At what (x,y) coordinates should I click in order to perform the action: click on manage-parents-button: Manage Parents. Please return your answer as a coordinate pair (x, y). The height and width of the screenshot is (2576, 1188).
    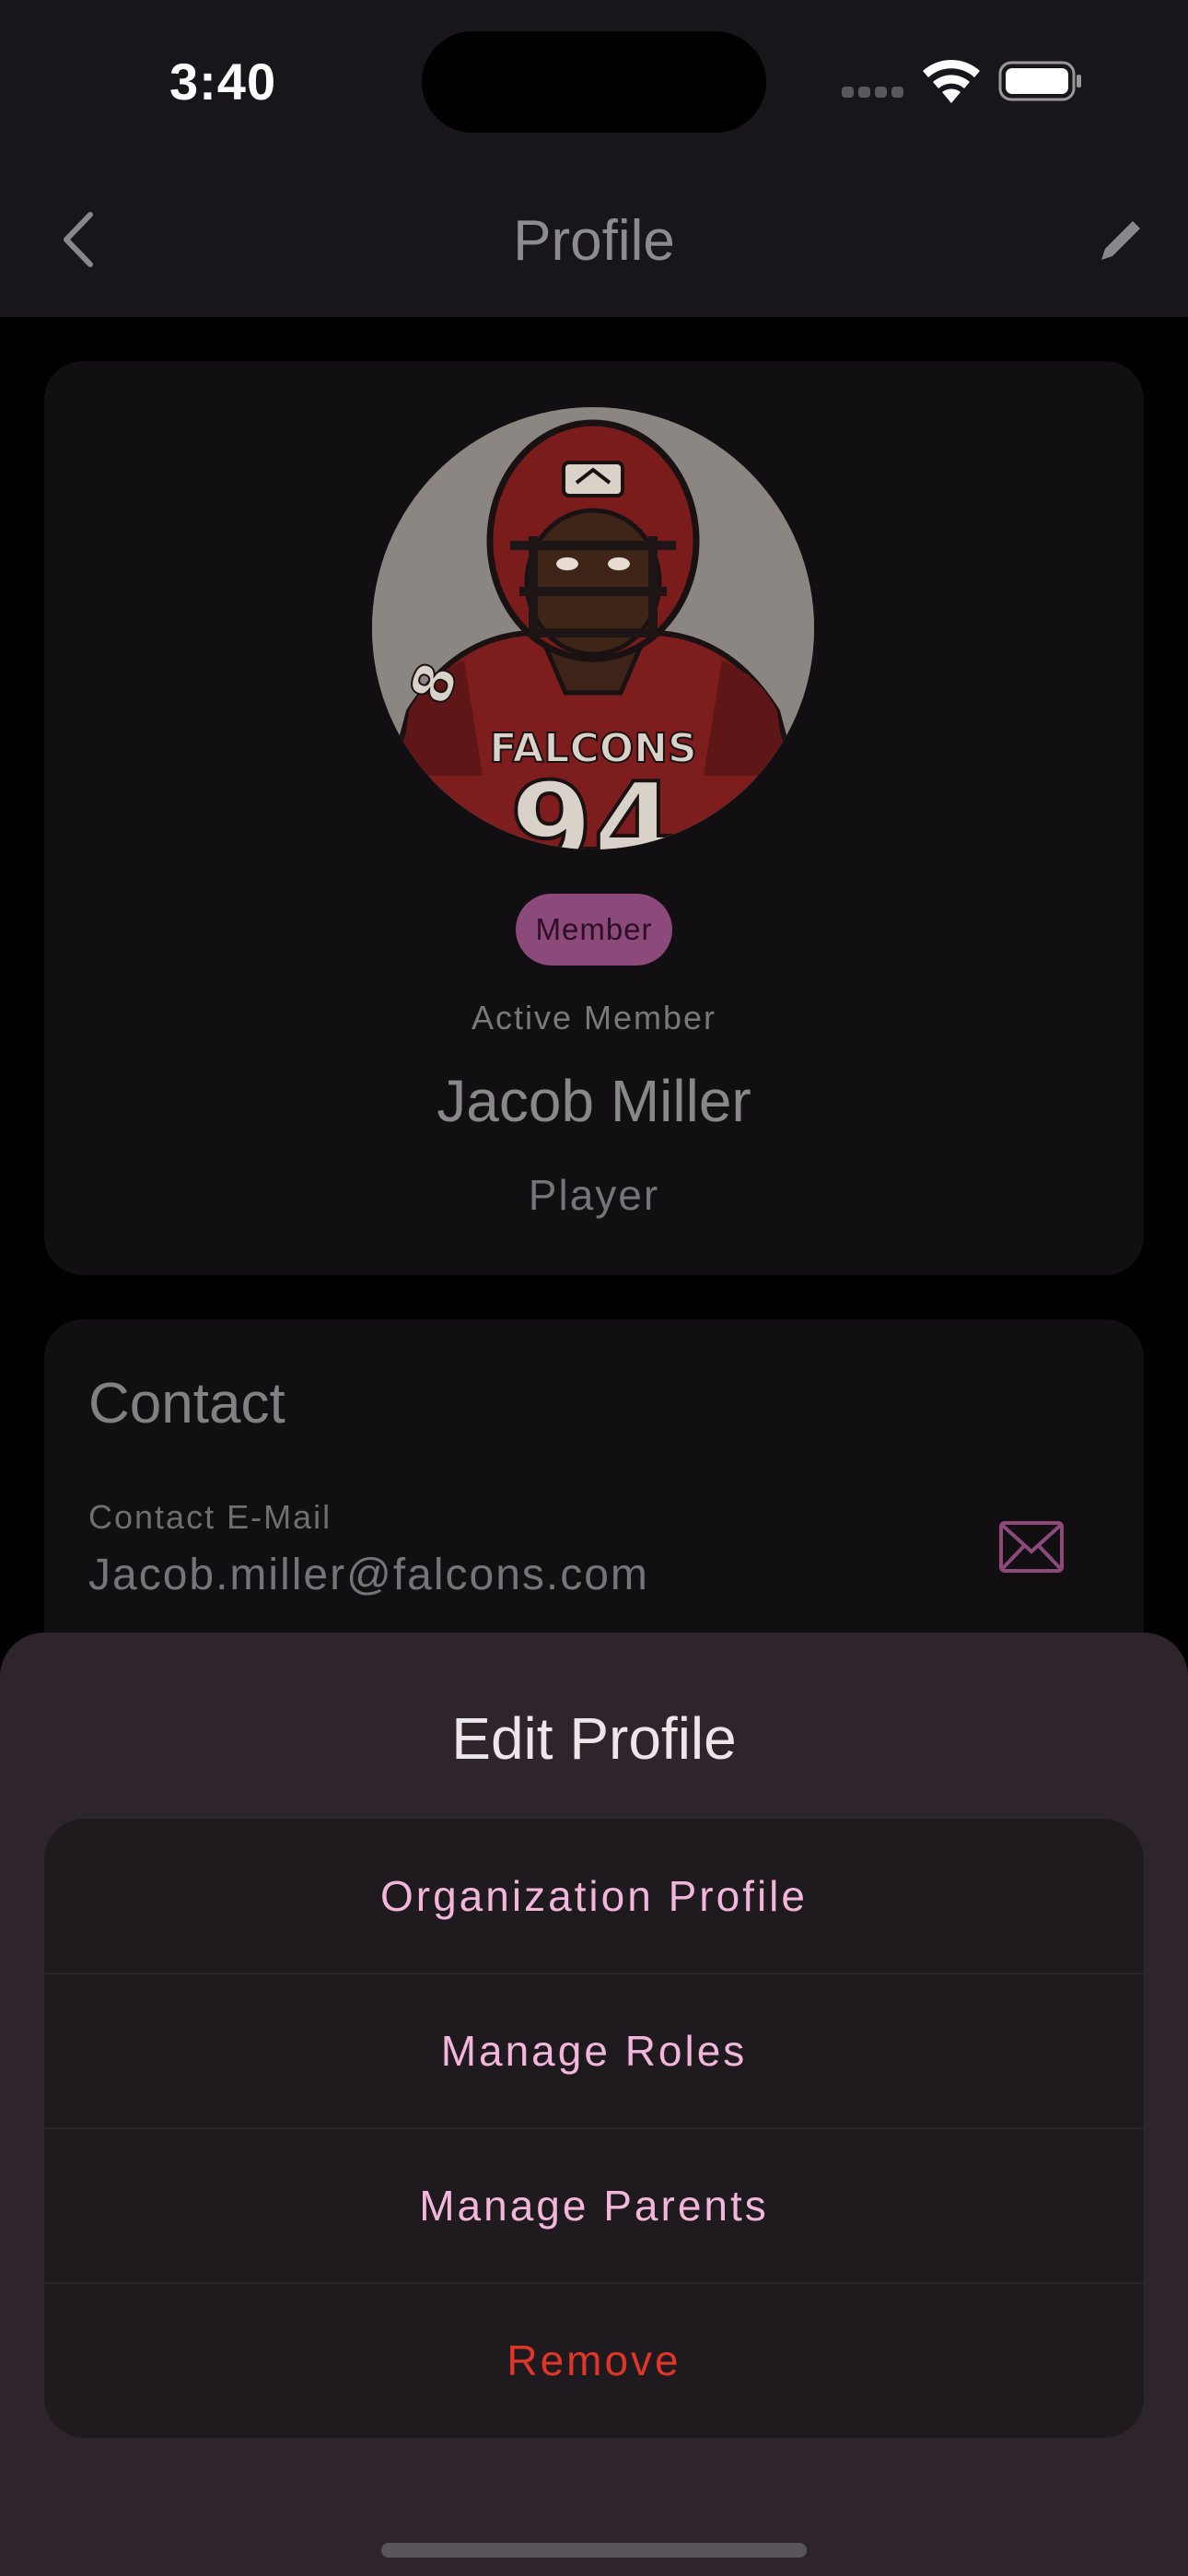
    Looking at the image, I should click on (594, 2205).